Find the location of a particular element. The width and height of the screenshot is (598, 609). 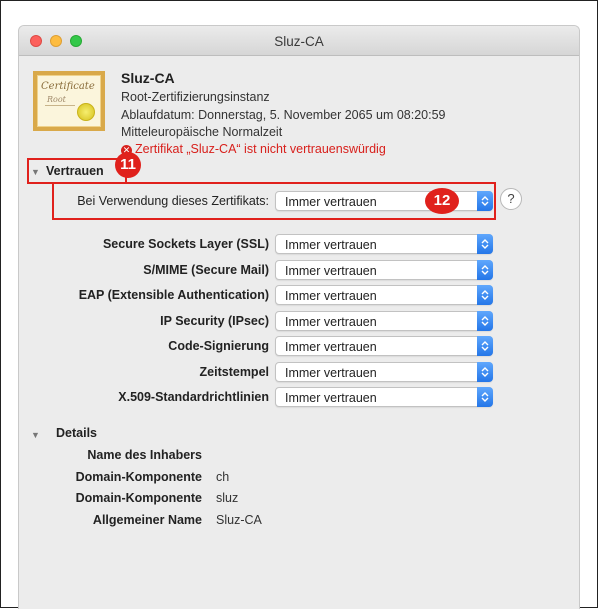

details-row-value: ch is located at coordinates (223, 476).